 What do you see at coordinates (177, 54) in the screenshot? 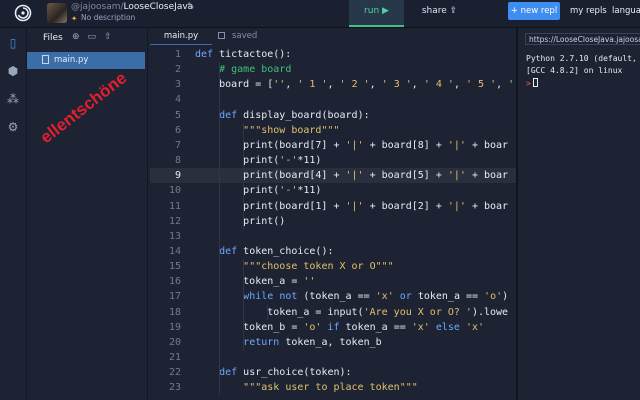
I see `line-number: 1` at bounding box center [177, 54].